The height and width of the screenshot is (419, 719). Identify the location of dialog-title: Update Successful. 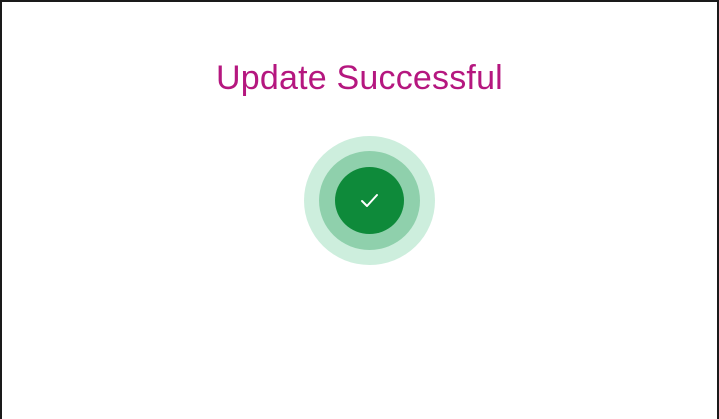
(359, 78).